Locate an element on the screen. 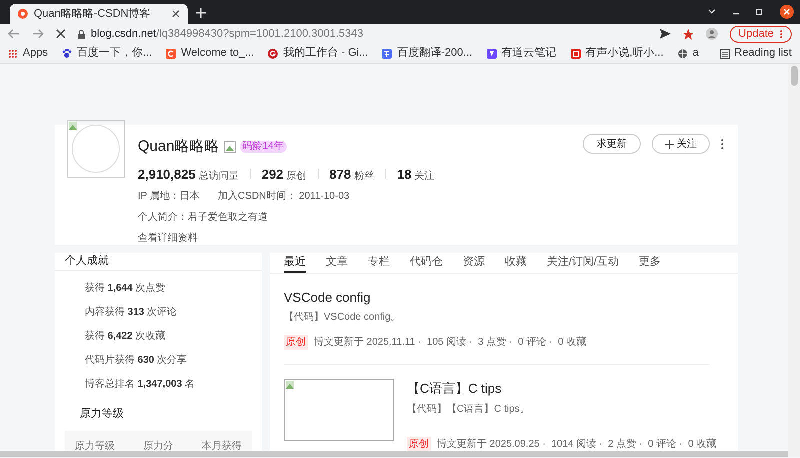 The height and width of the screenshot is (458, 800). tab: 资源 is located at coordinates (474, 262).